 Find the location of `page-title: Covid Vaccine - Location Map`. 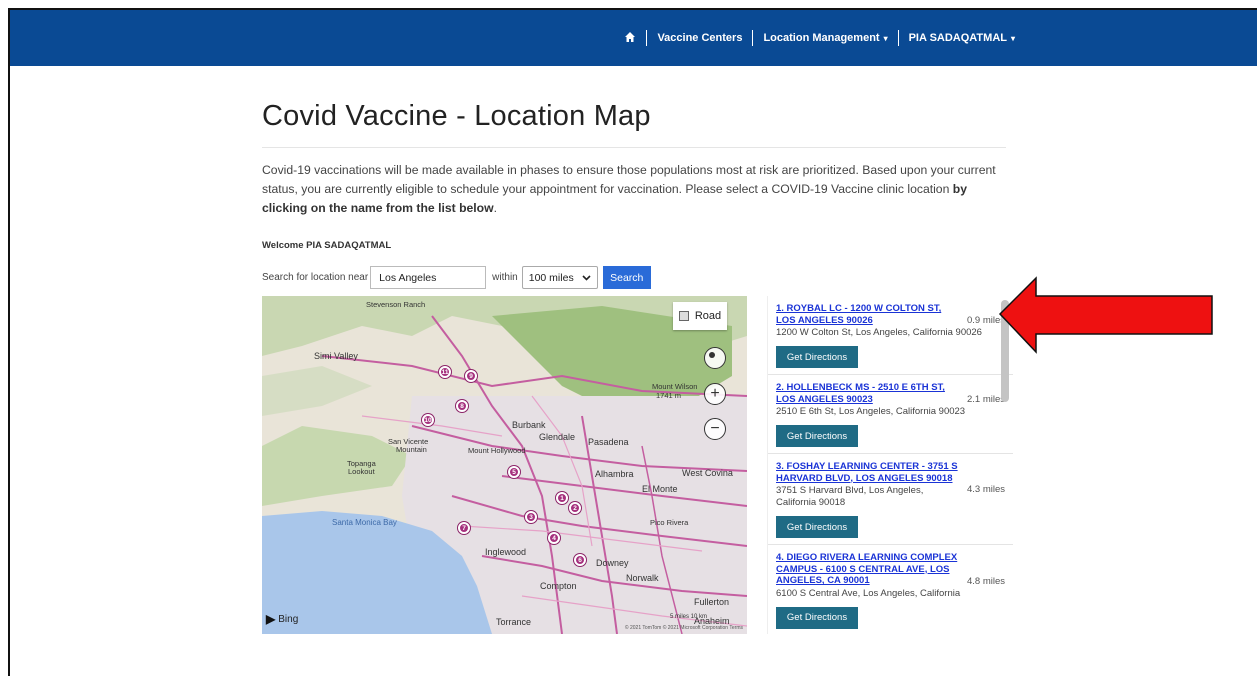

page-title: Covid Vaccine - Location Map is located at coordinates (634, 124).